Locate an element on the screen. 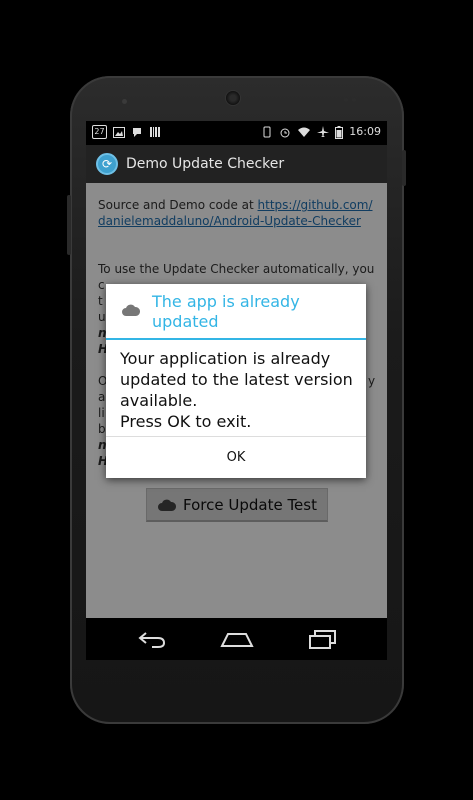  calendar-icon: 27 is located at coordinates (99, 132).